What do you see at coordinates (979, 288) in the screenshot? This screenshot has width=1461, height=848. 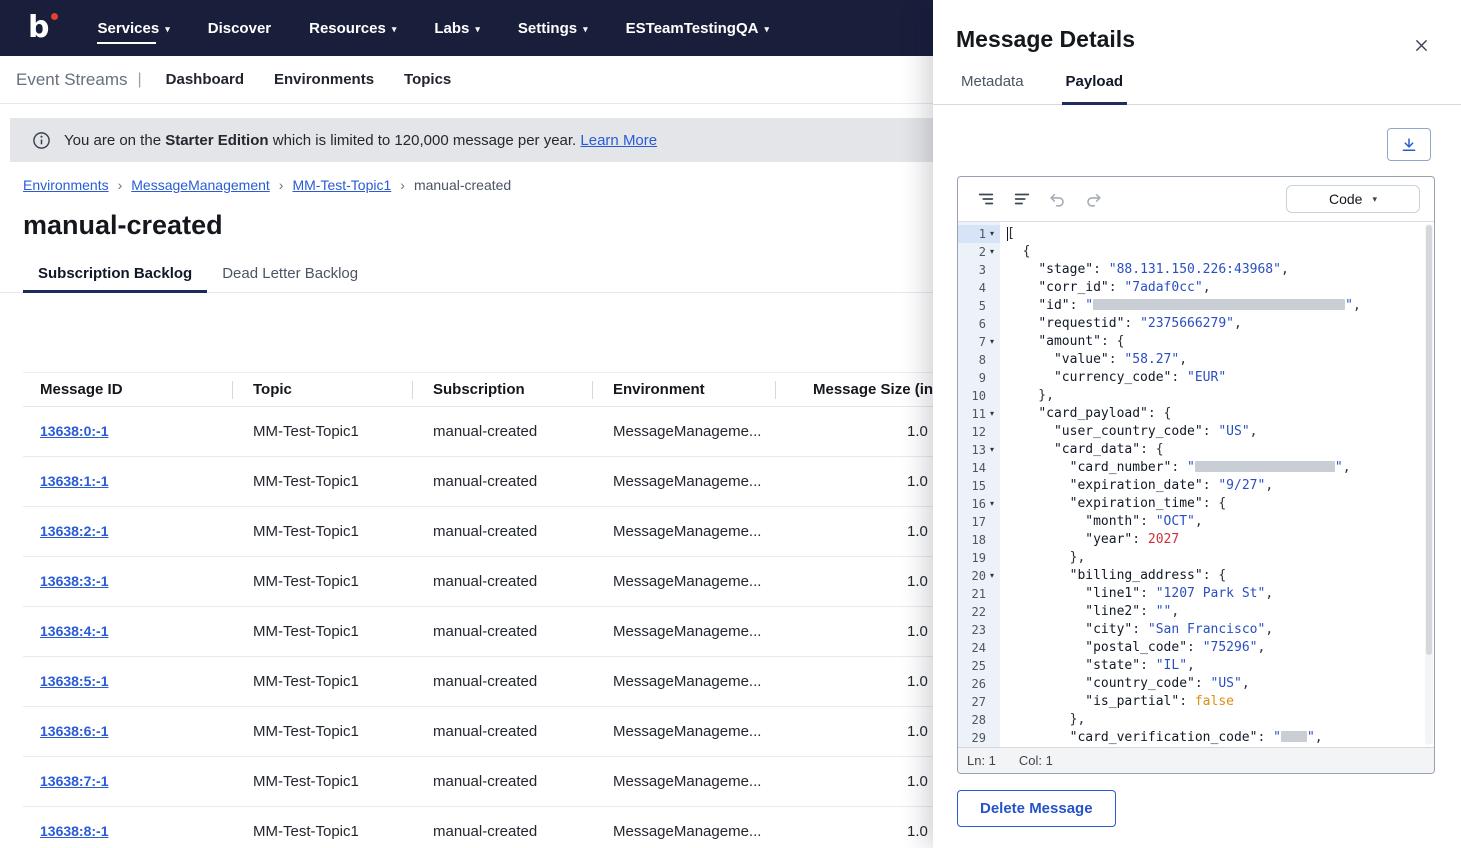 I see `gutter-row: 4` at bounding box center [979, 288].